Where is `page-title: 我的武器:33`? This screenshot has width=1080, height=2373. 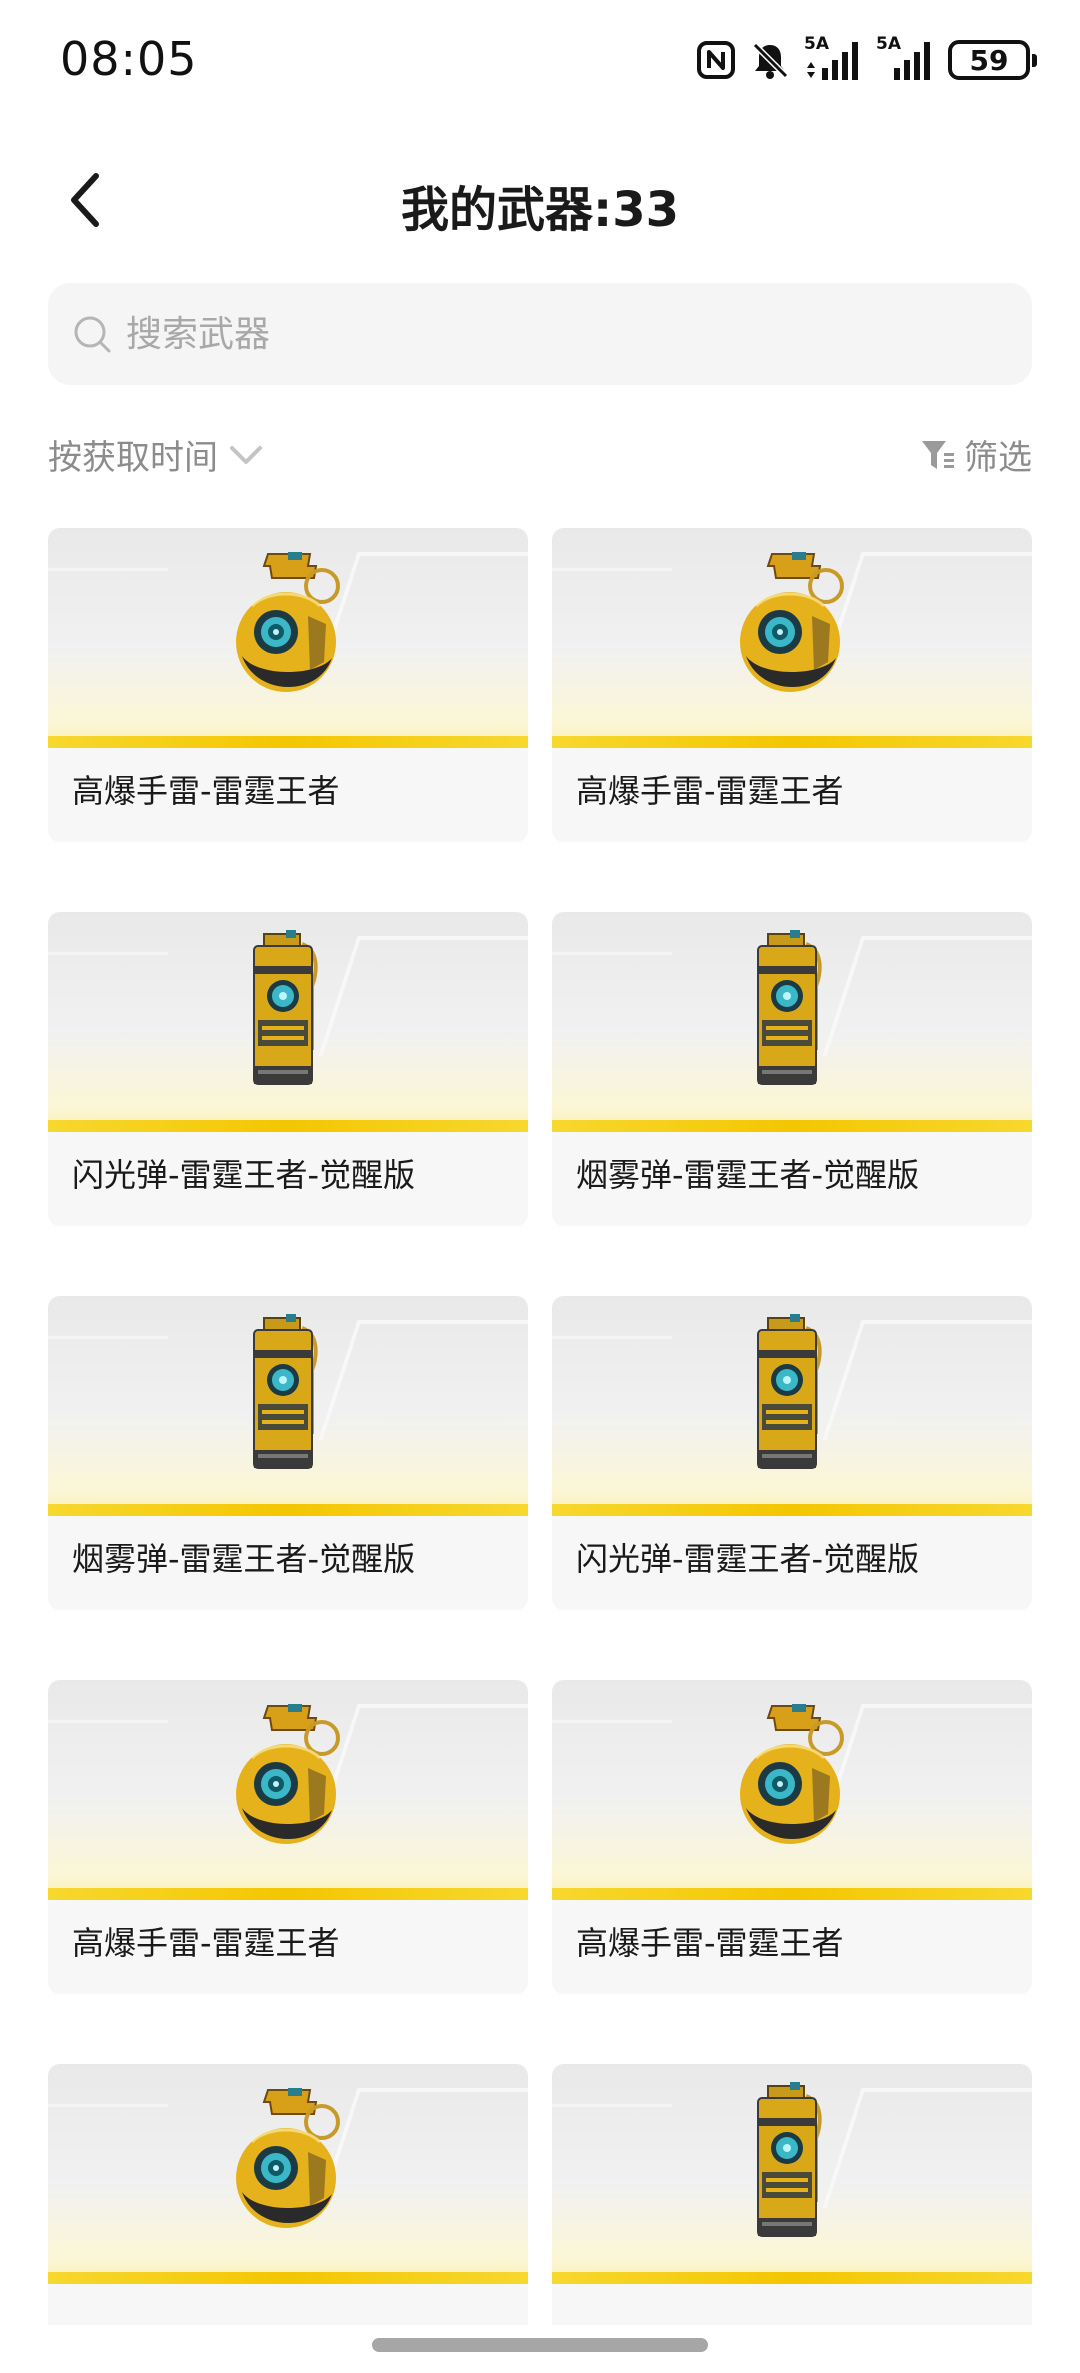
page-title: 我的武器:33 is located at coordinates (540, 210).